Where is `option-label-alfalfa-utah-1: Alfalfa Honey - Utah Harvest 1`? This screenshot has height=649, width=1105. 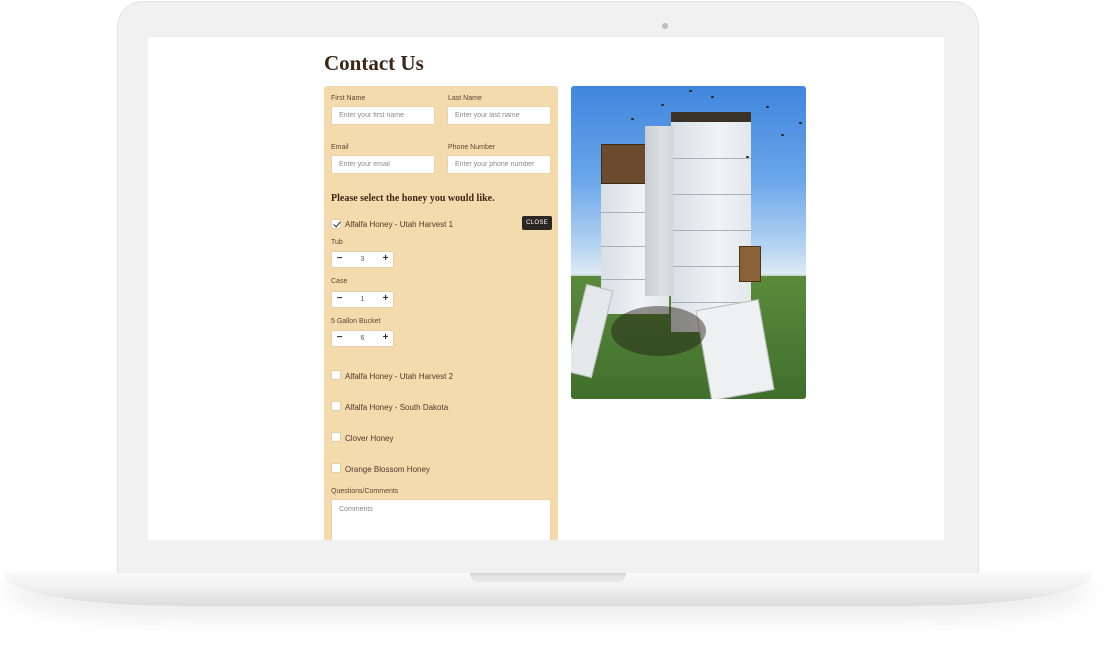 option-label-alfalfa-utah-1: Alfalfa Honey - Utah Harvest 1 is located at coordinates (399, 224).